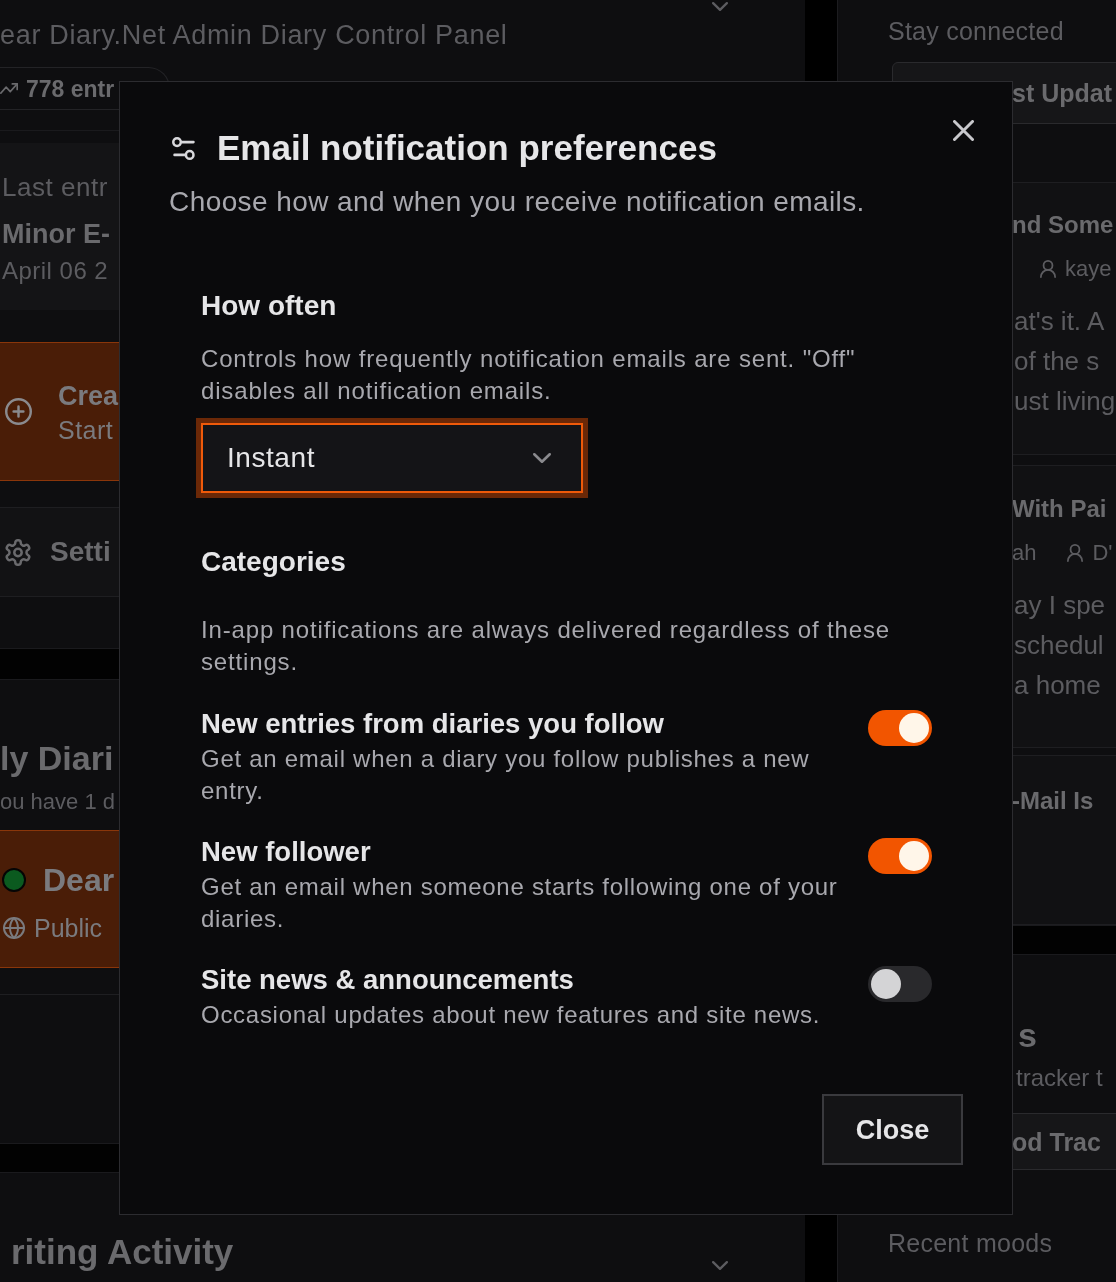 The height and width of the screenshot is (1282, 1116). Describe the element at coordinates (273, 562) in the screenshot. I see `section-heading: Categories` at that location.